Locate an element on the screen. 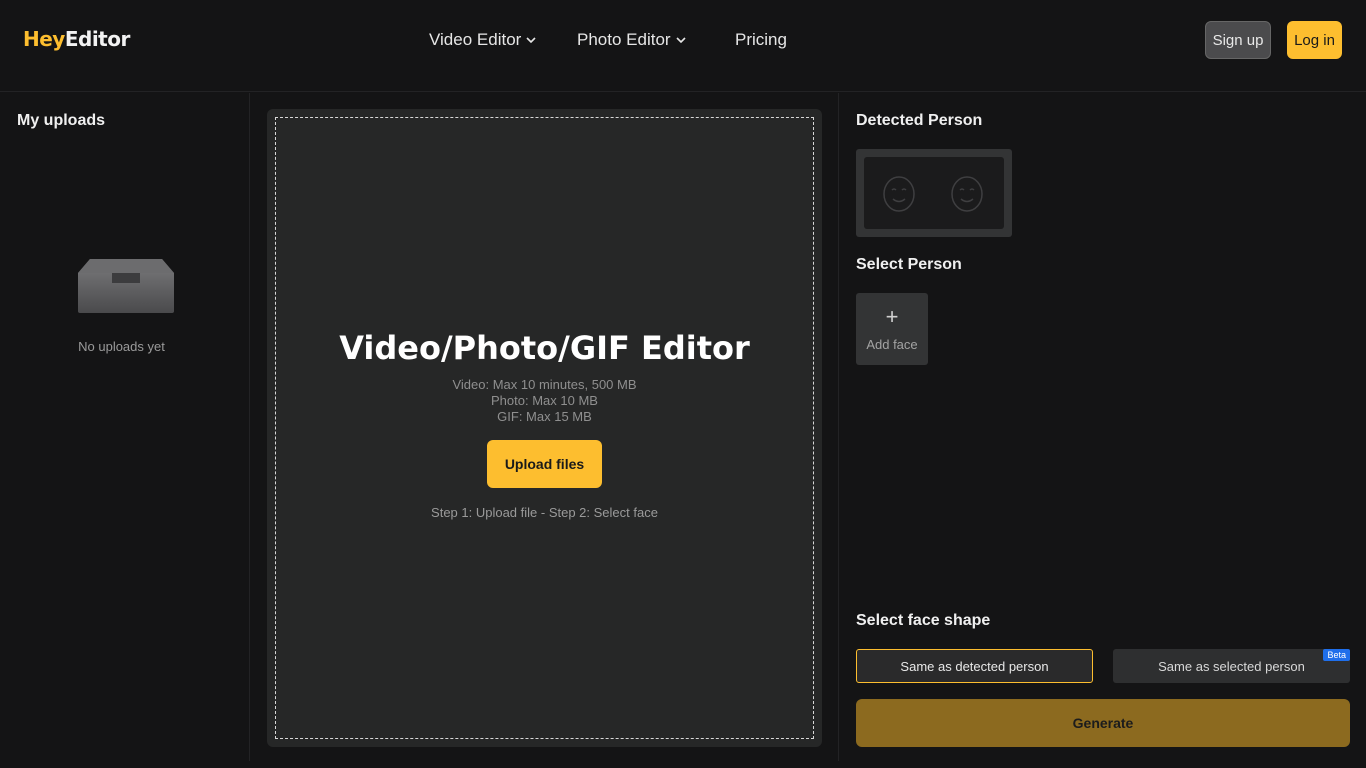  logo-part-editor: Editor is located at coordinates (97, 39).